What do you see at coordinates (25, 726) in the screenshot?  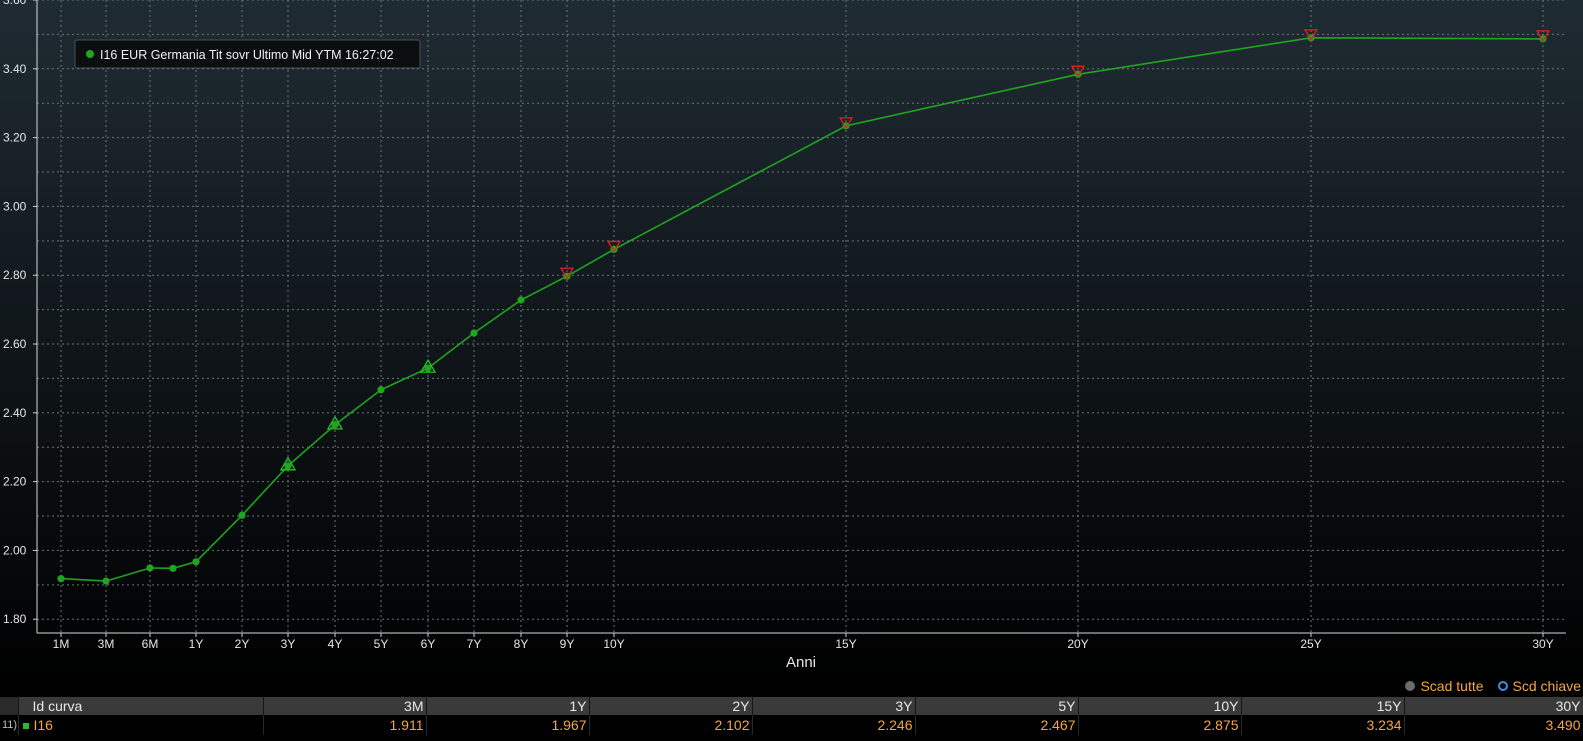 I see `series-color-icon` at bounding box center [25, 726].